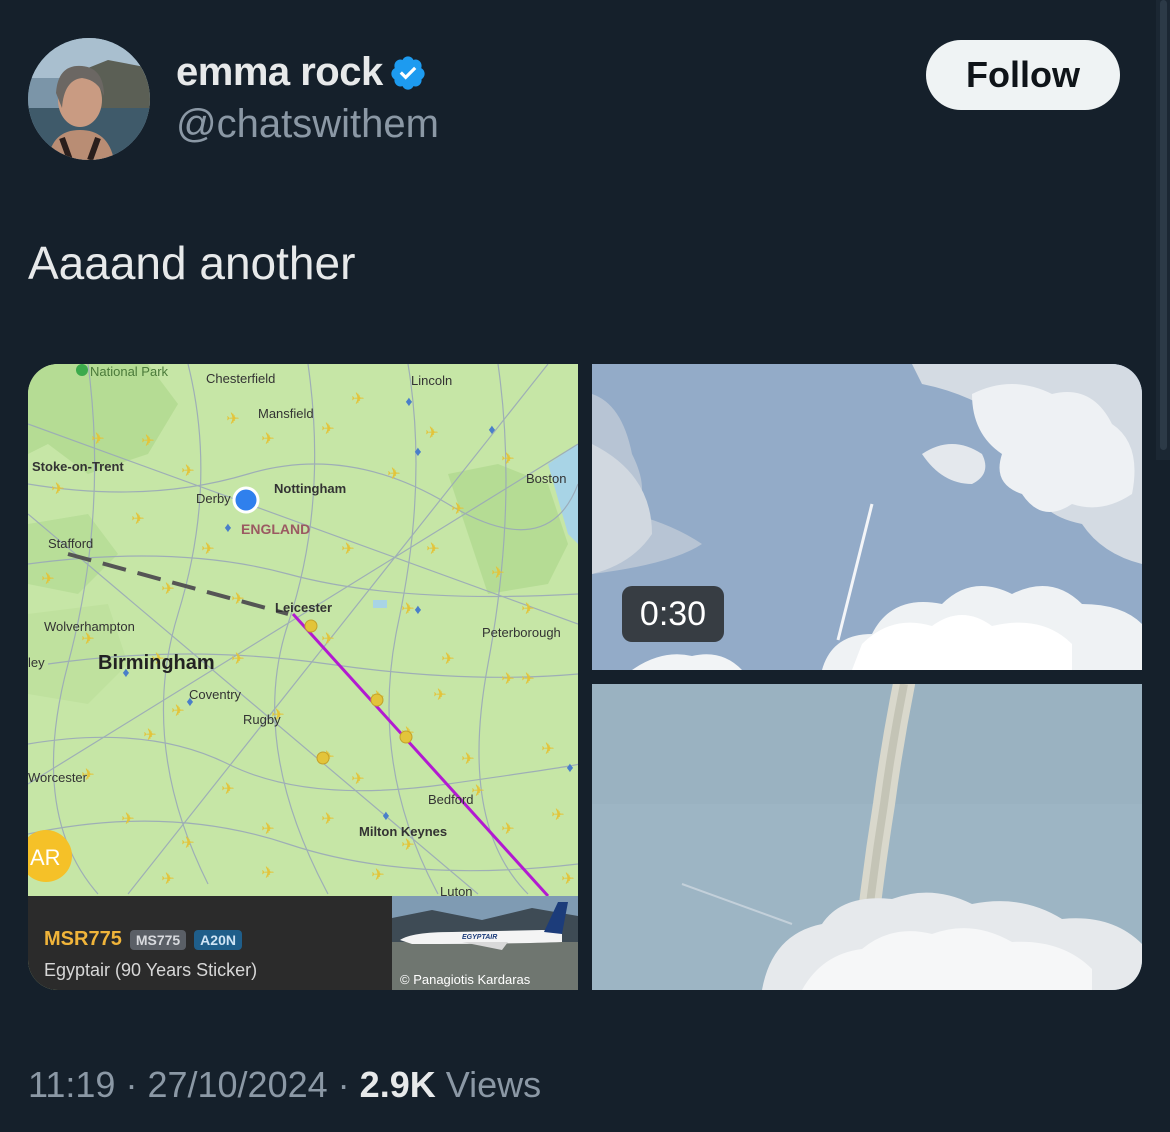 The width and height of the screenshot is (1170, 1132). What do you see at coordinates (262, 719) in the screenshot?
I see `map-label-rugby: Rugby` at bounding box center [262, 719].